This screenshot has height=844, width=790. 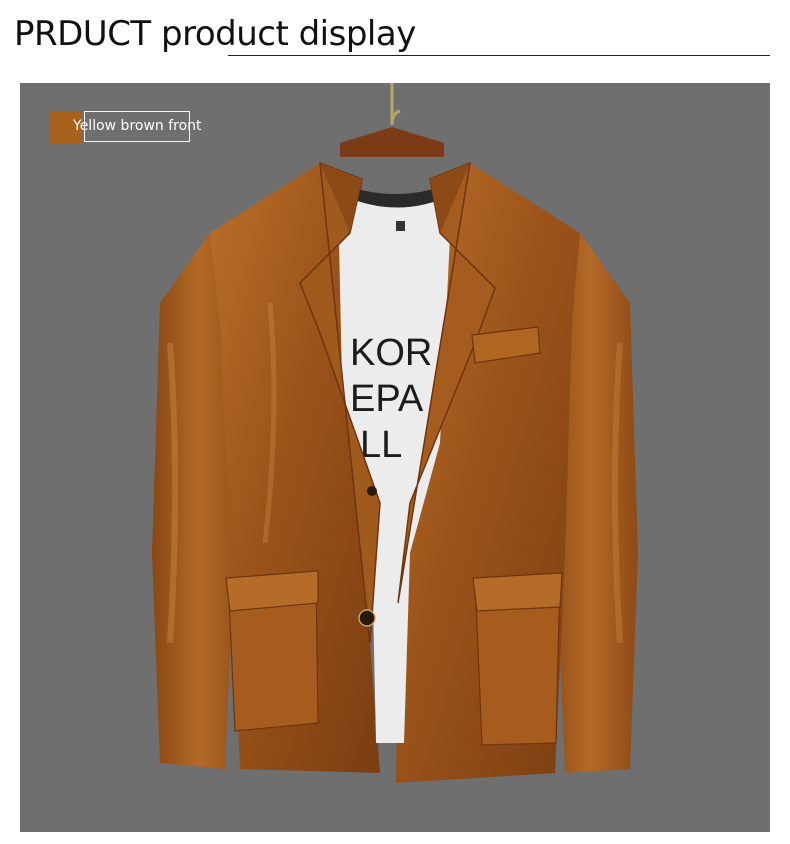 I want to click on page-heading: PRDUCT product display, so click(x=215, y=34).